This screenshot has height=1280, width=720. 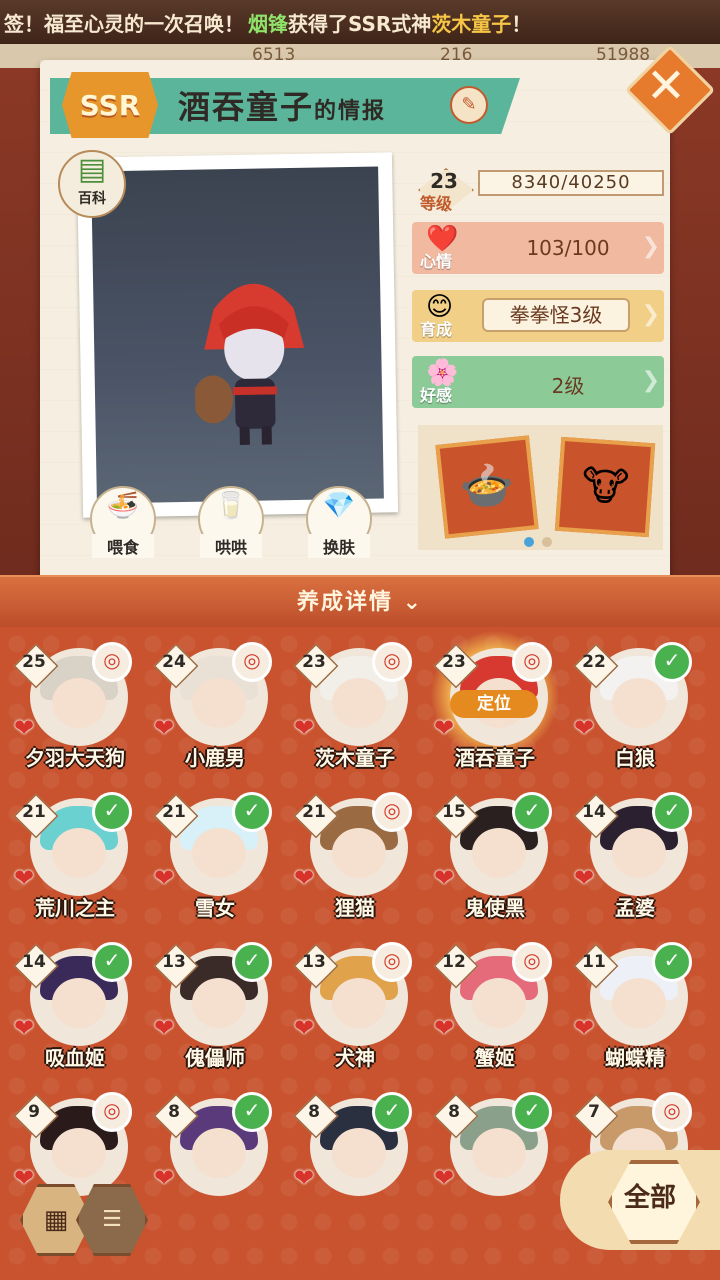 What do you see at coordinates (495, 758) in the screenshot?
I see `tile-name: 酒吞童子` at bounding box center [495, 758].